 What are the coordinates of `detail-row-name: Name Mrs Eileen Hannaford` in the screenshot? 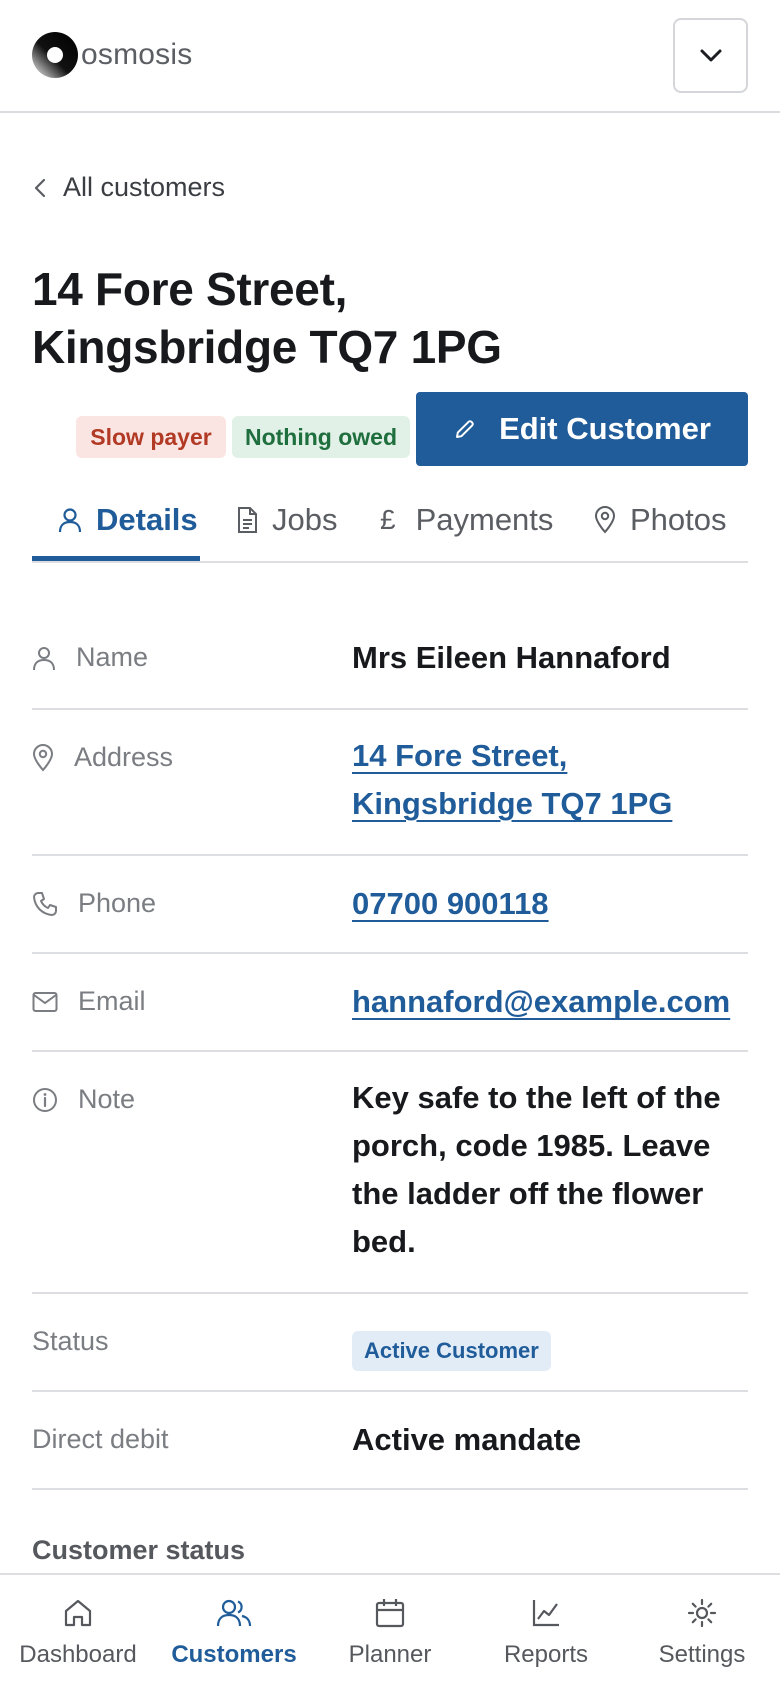 It's located at (390, 660).